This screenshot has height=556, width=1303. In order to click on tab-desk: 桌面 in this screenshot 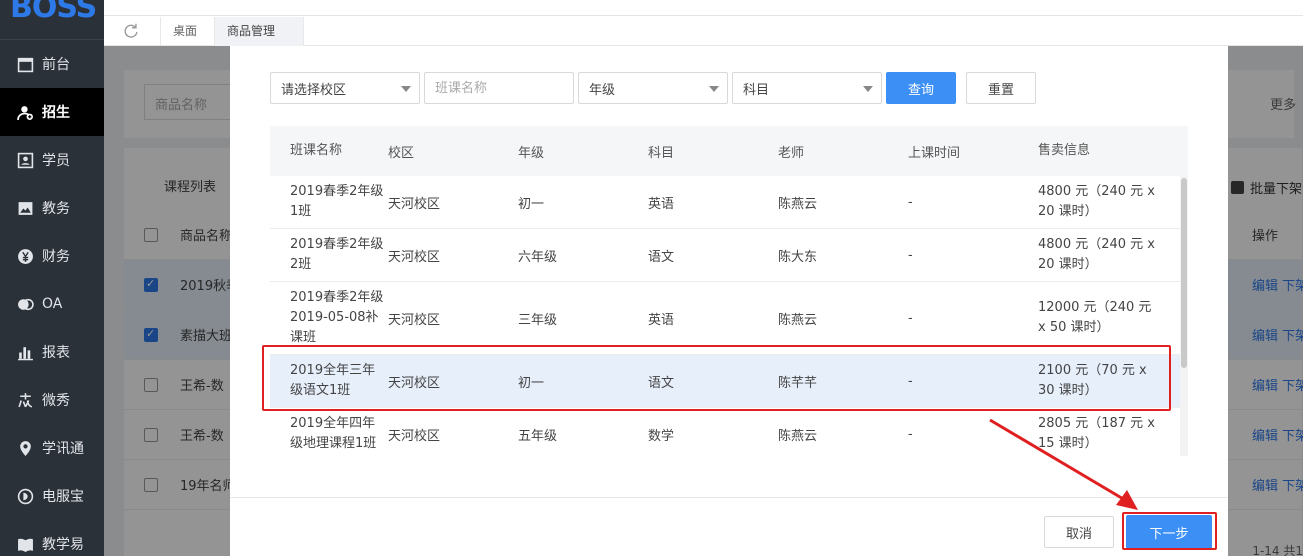, I will do `click(187, 31)`.